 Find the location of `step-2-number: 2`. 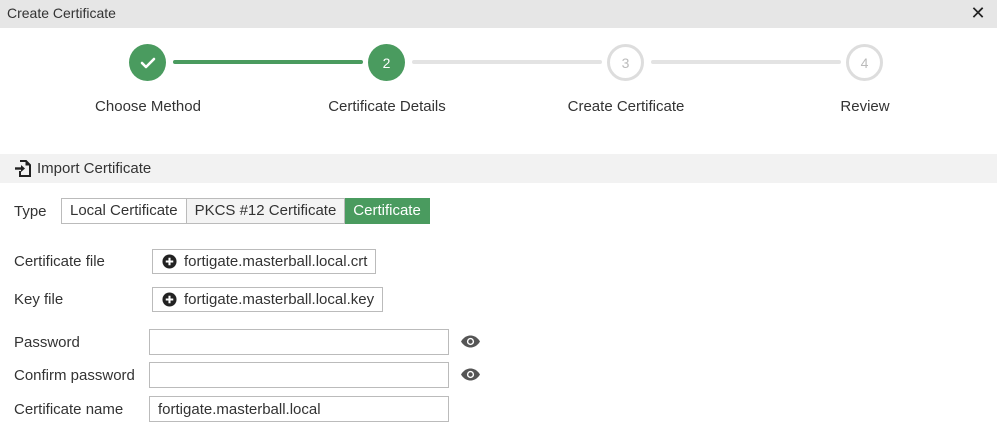

step-2-number: 2 is located at coordinates (386, 62).